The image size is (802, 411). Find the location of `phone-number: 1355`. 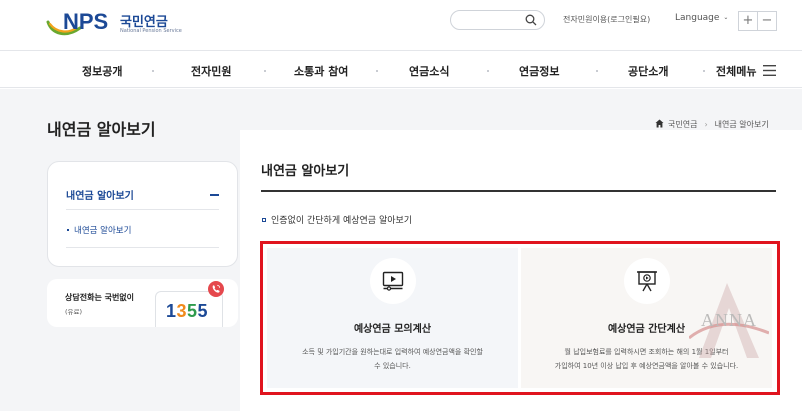

phone-number: 1355 is located at coordinates (187, 311).